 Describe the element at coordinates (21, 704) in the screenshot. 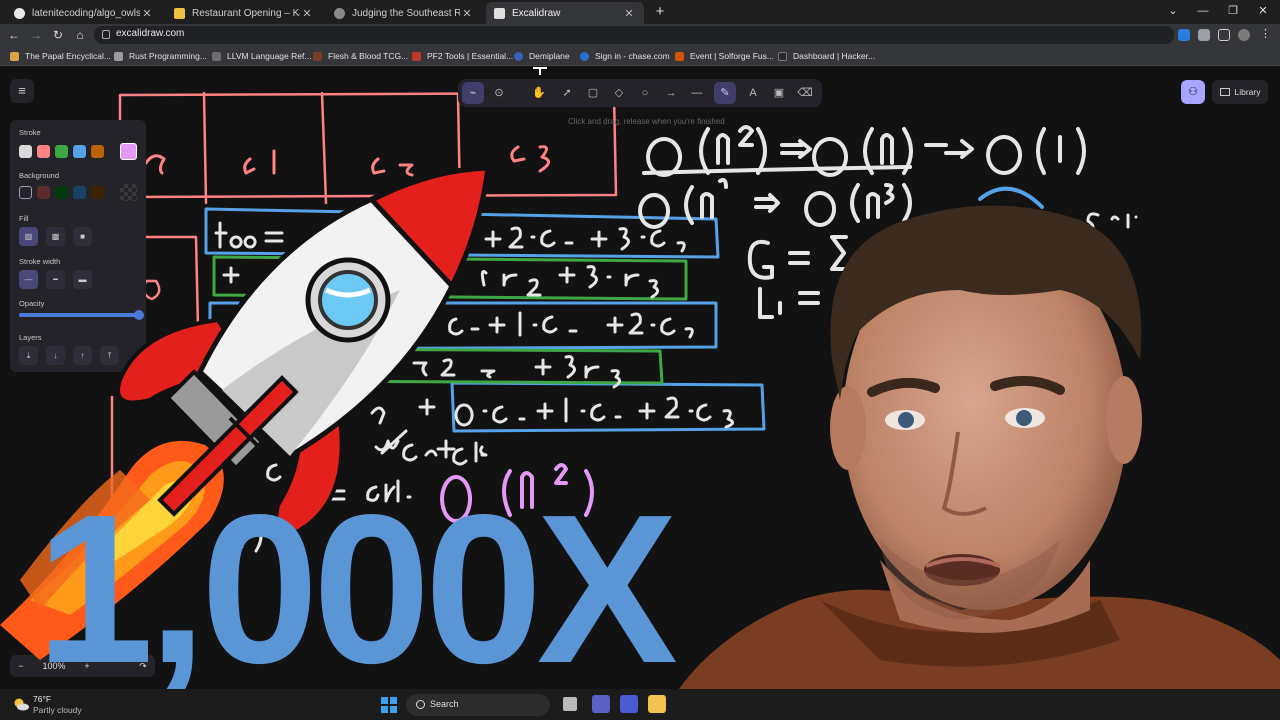

I see `partly-cloudy-icon` at that location.